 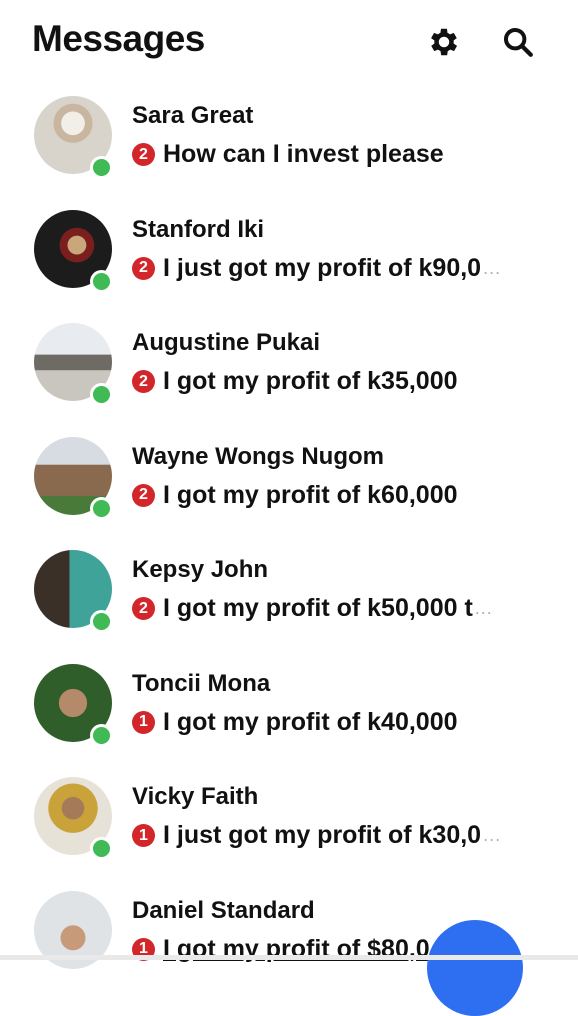 I want to click on conversation-row: Toncii Mona 1 I got my profit of k40,000, so click(x=289, y=713).